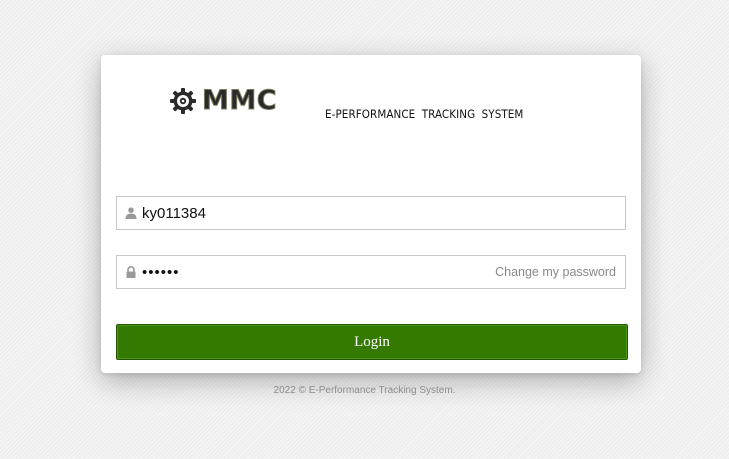 The height and width of the screenshot is (459, 729). Describe the element at coordinates (555, 272) in the screenshot. I see `change-password-link: Change my password` at that location.